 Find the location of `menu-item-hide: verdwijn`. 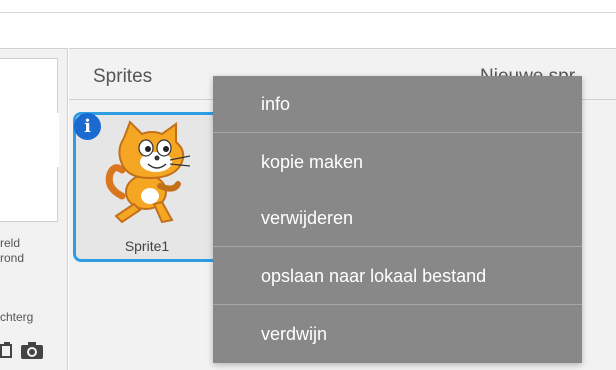

menu-item-hide: verdwijn is located at coordinates (397, 334).